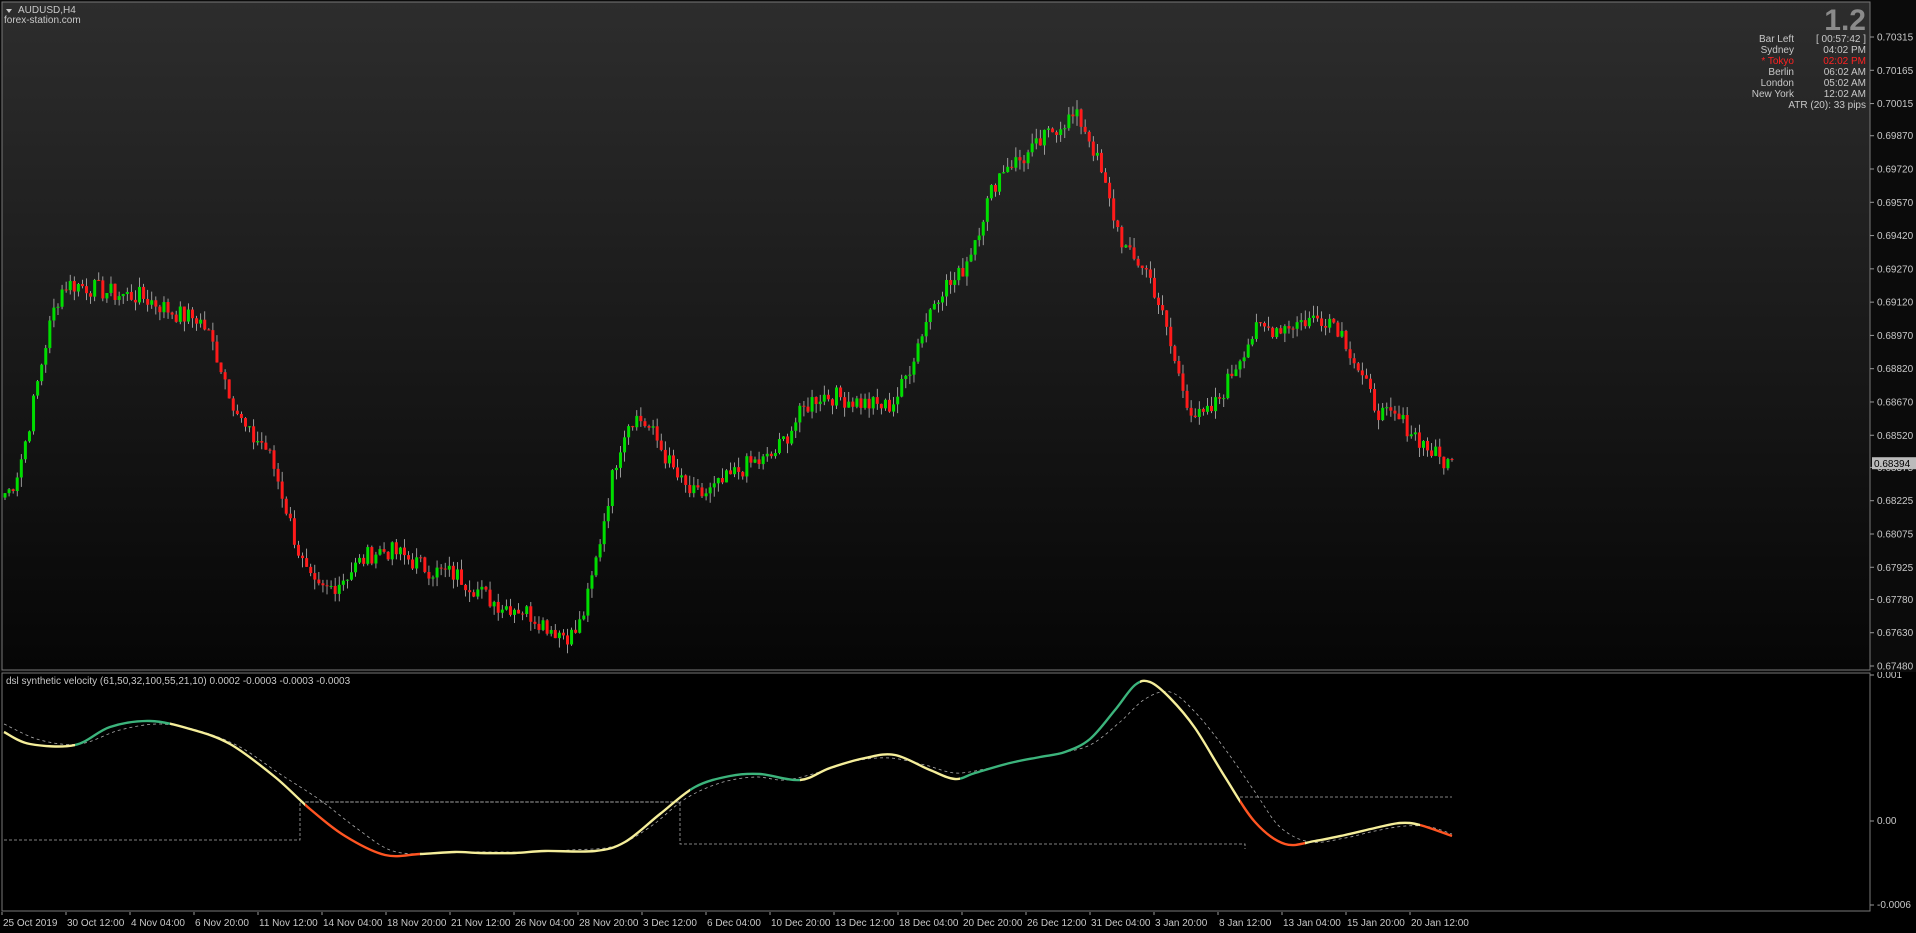 The image size is (1916, 933). What do you see at coordinates (1895, 269) in the screenshot?
I see `price-tick-label: 0.69270` at bounding box center [1895, 269].